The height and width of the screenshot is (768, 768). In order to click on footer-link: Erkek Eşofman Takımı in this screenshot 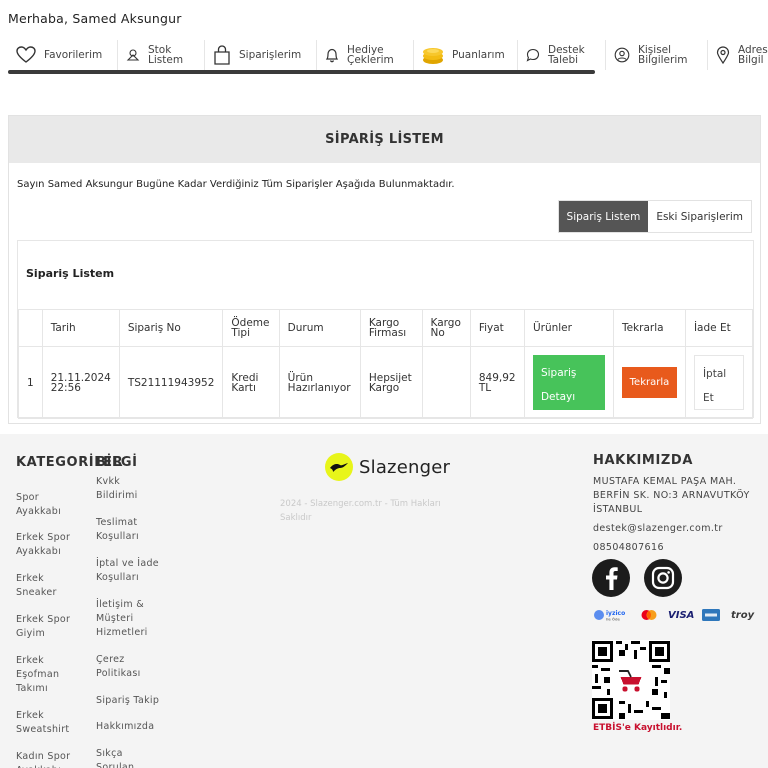, I will do `click(46, 675)`.